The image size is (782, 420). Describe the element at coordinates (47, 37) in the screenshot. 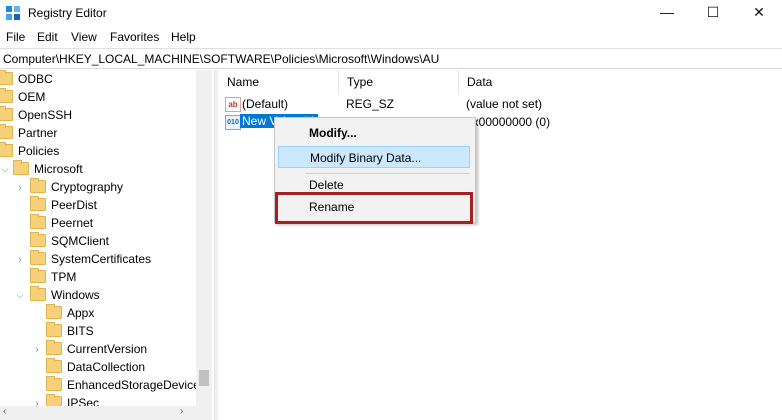

I see `menu-edit: Edit` at that location.